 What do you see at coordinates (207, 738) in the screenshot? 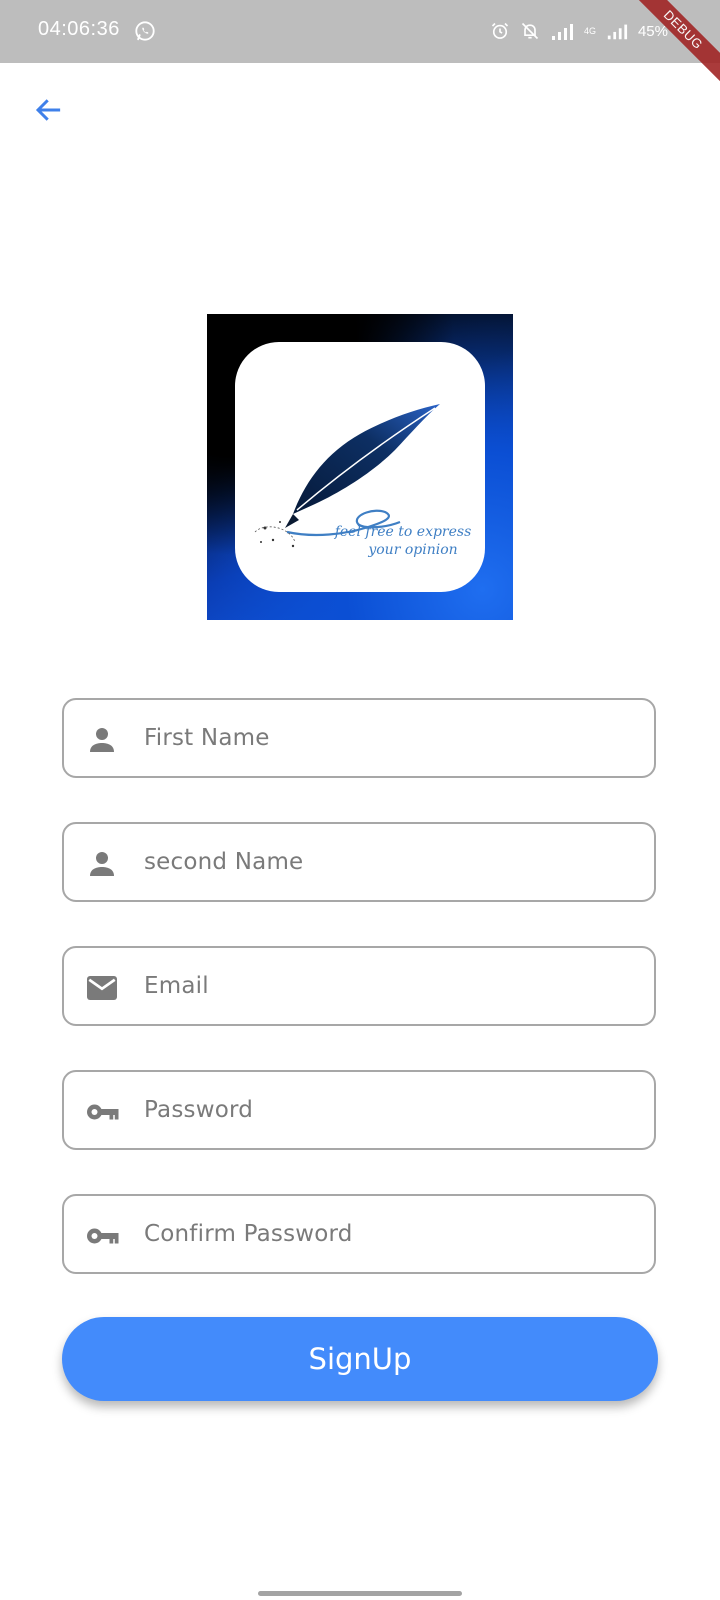
I see `first-name-placeholder: First Name` at bounding box center [207, 738].